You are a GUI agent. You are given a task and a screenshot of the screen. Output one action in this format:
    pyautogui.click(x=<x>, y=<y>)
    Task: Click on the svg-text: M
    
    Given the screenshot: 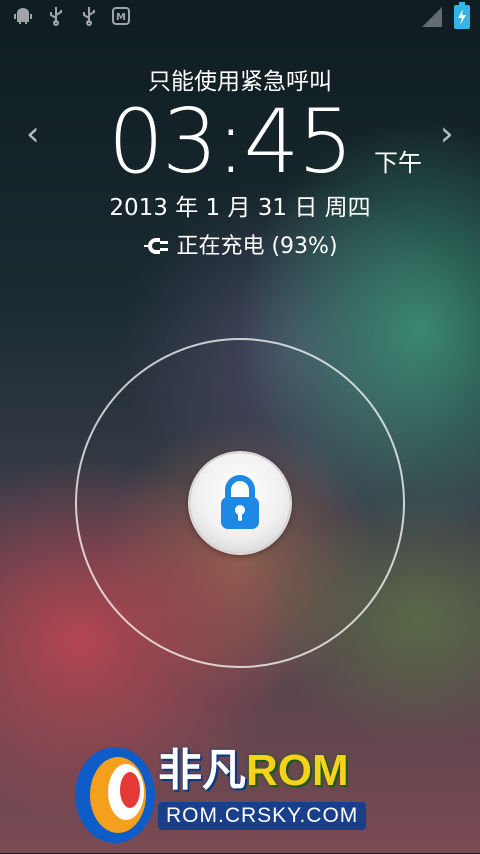 What is the action you would take?
    pyautogui.click(x=121, y=17)
    